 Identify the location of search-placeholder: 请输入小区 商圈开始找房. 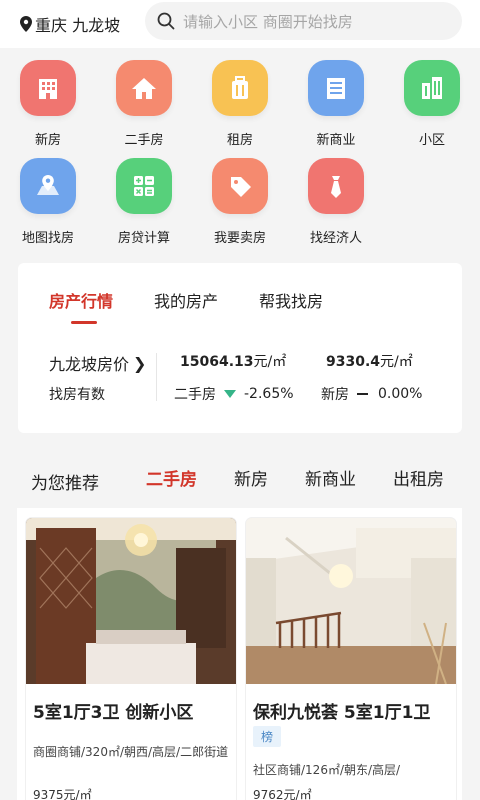
(268, 21).